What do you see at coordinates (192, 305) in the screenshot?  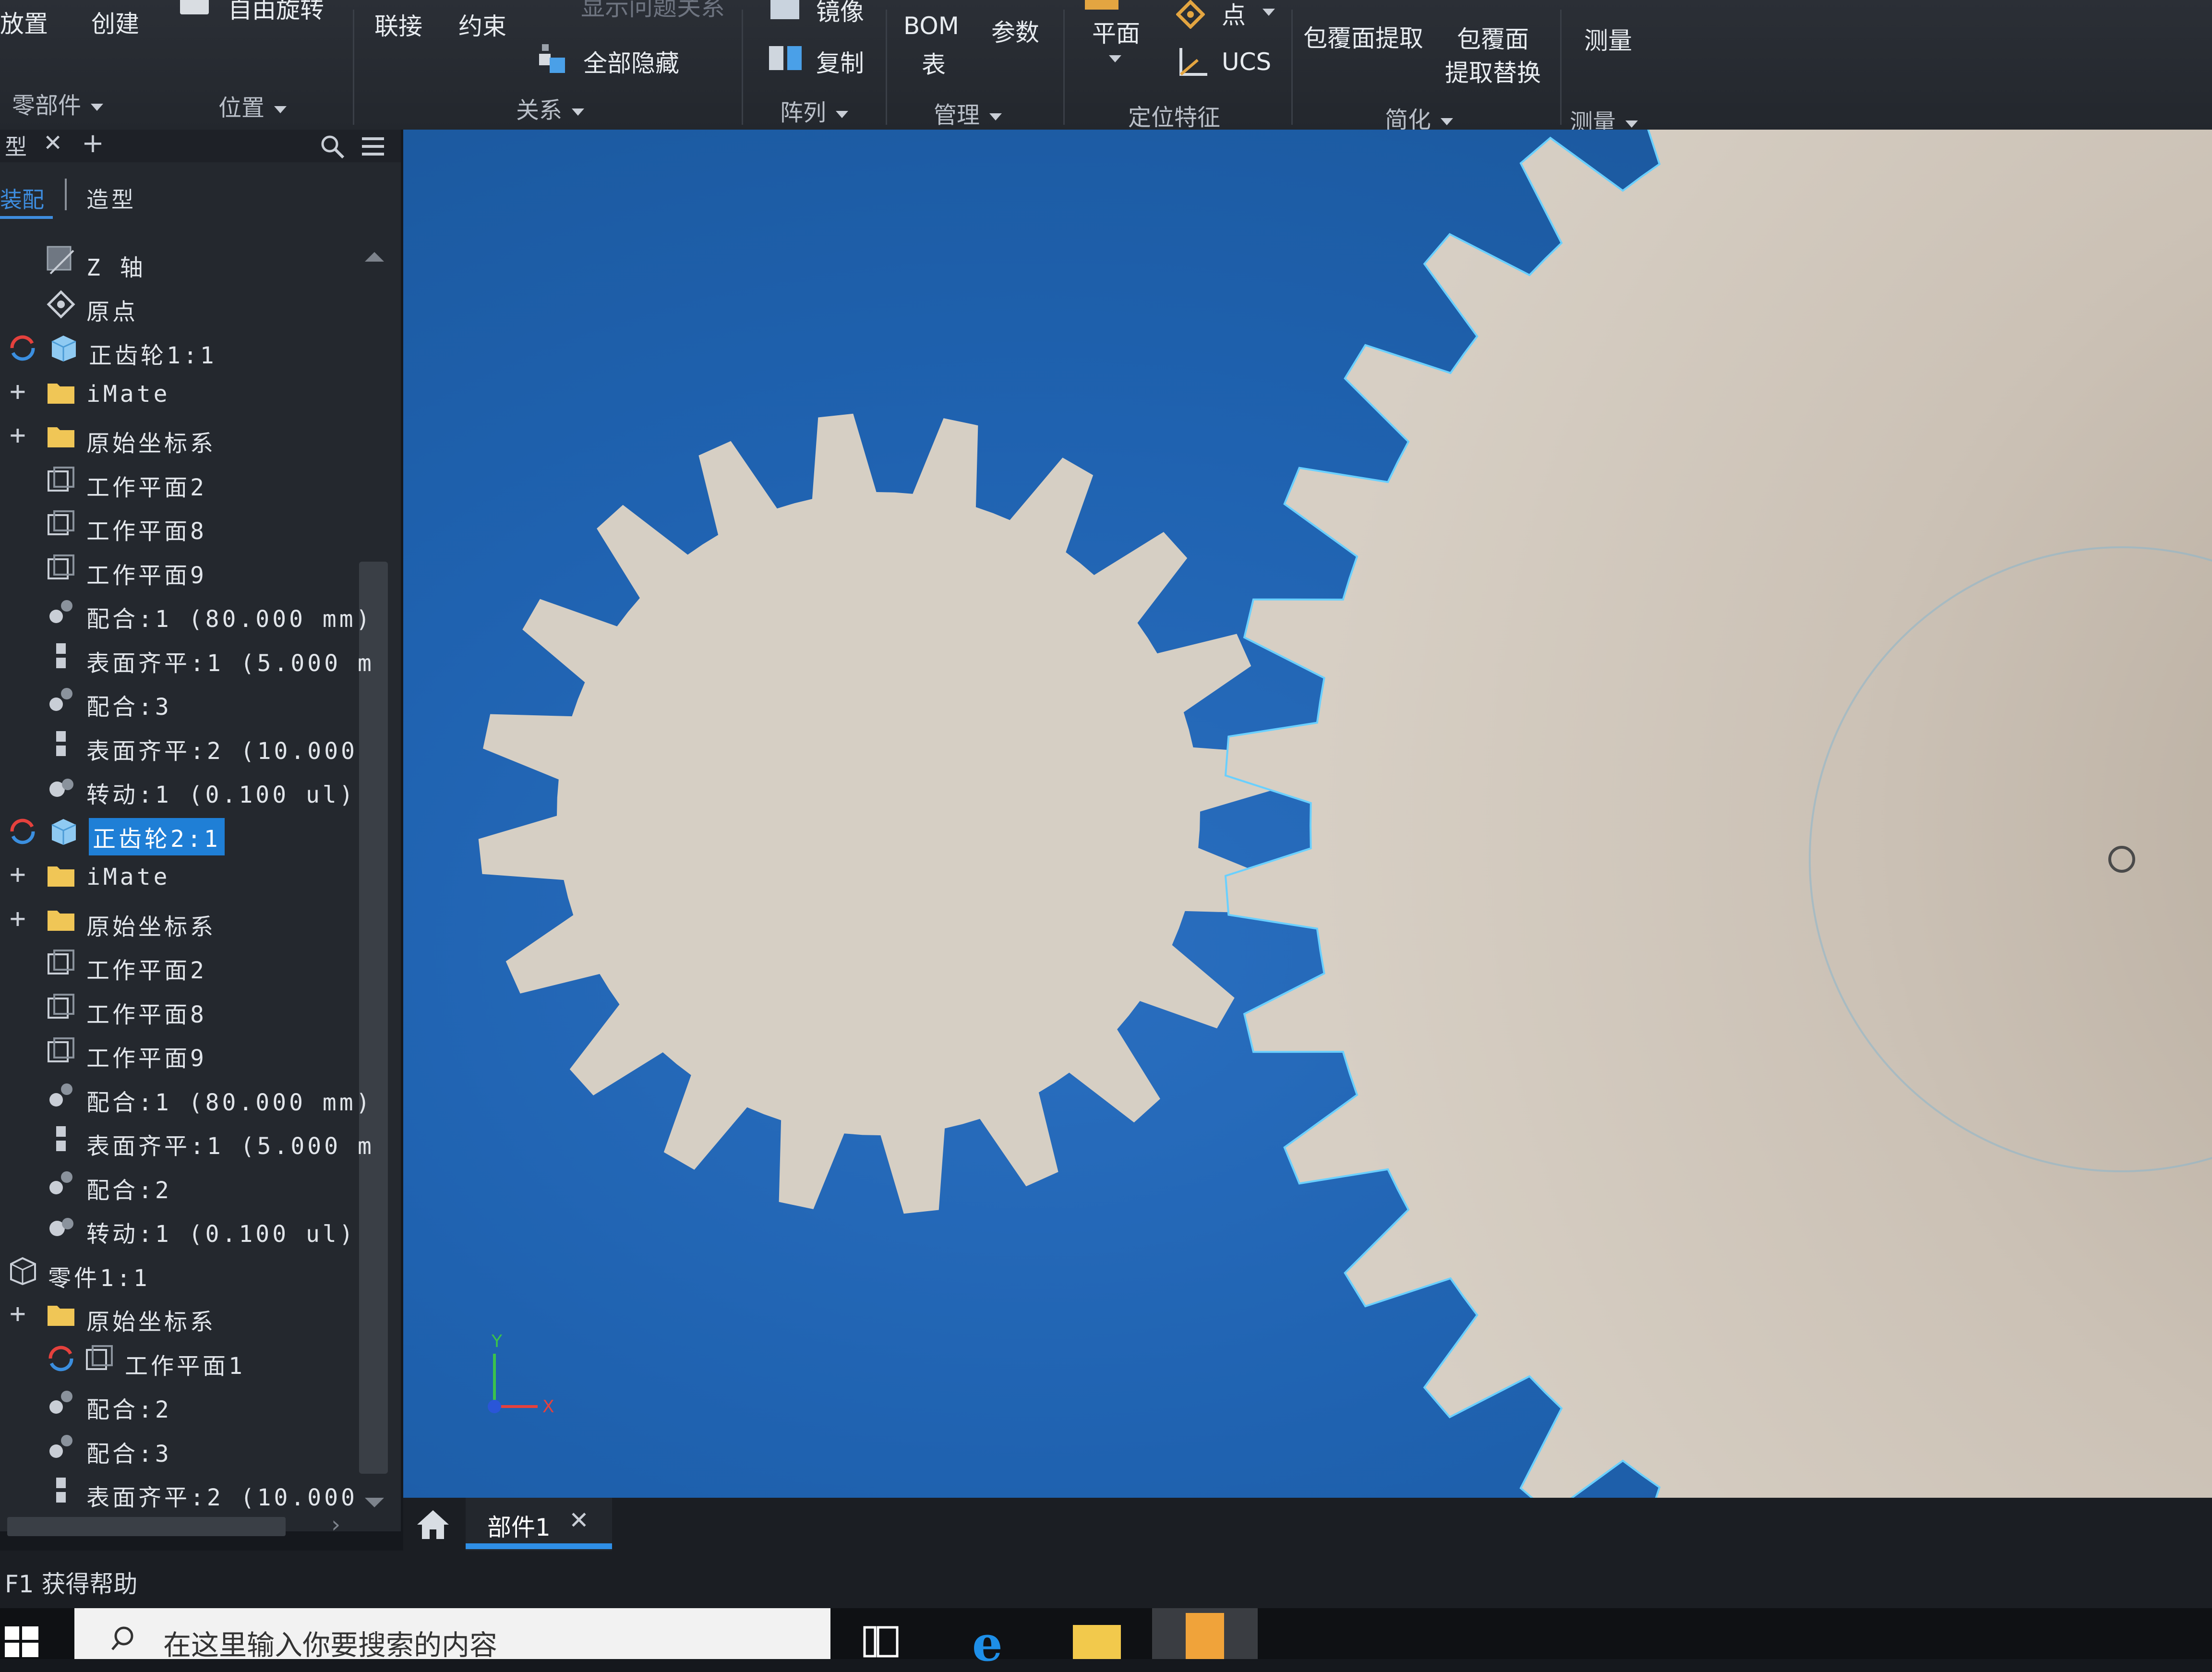 I see `tree-node: 原点` at bounding box center [192, 305].